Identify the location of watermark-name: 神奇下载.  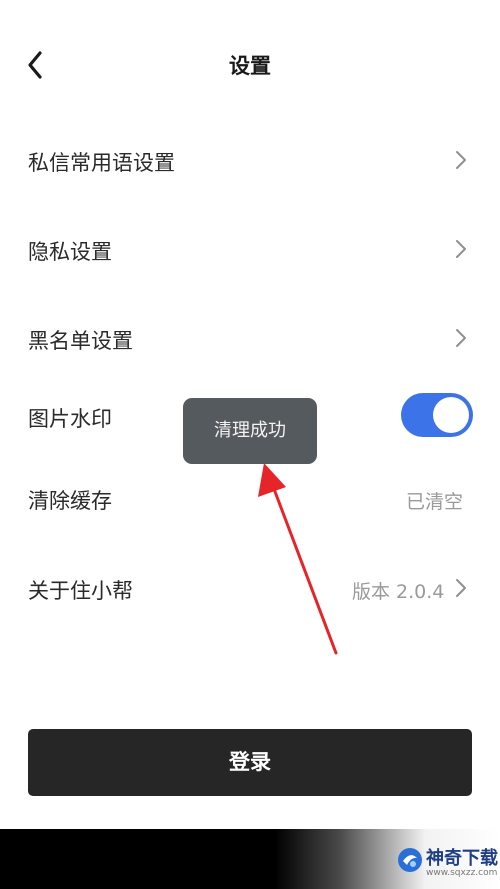
(462, 858).